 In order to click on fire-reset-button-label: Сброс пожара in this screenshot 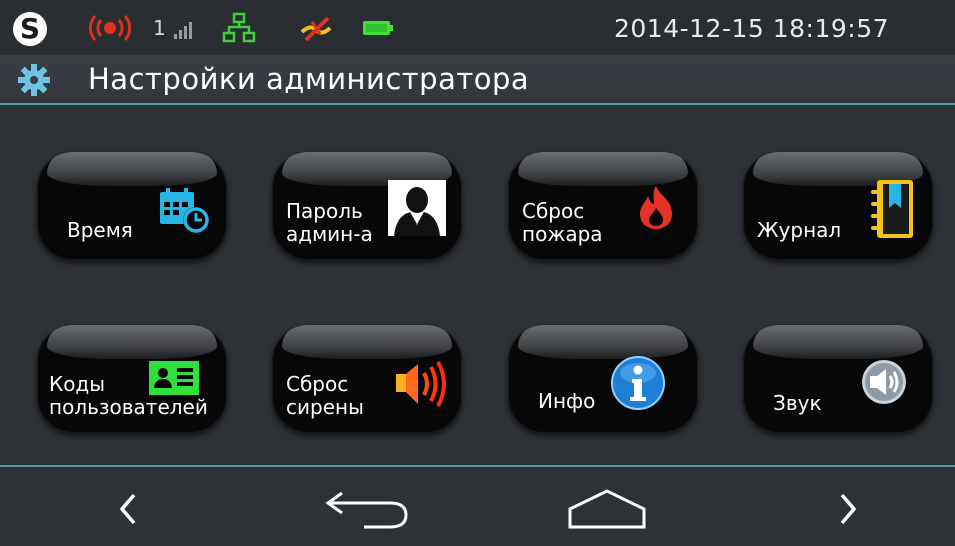, I will do `click(562, 222)`.